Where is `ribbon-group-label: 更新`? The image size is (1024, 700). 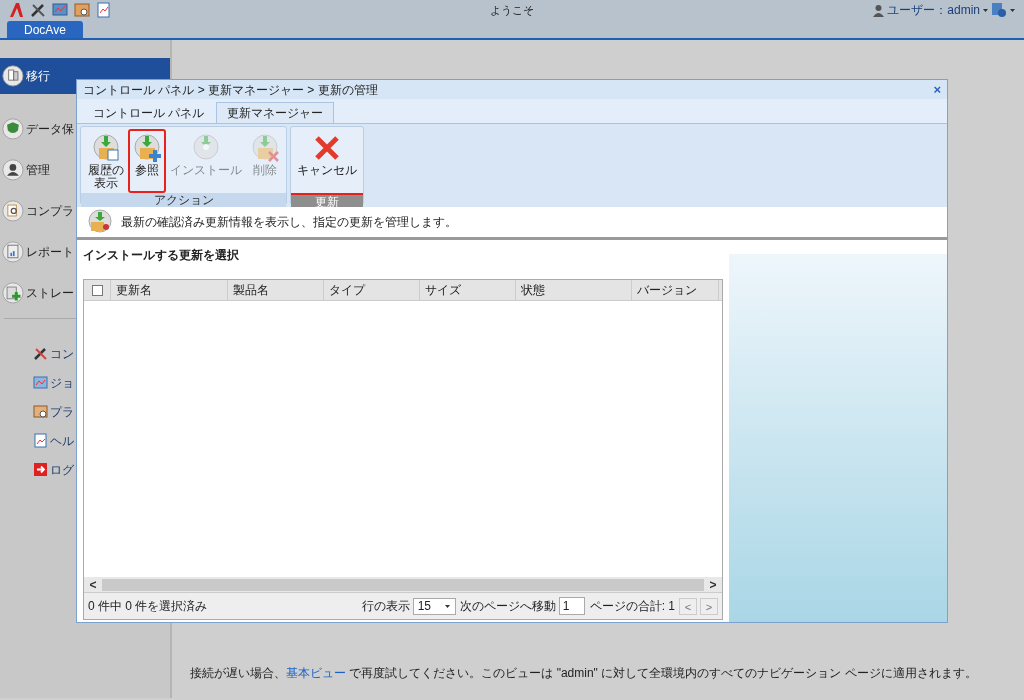
ribbon-group-label: 更新 is located at coordinates (327, 200).